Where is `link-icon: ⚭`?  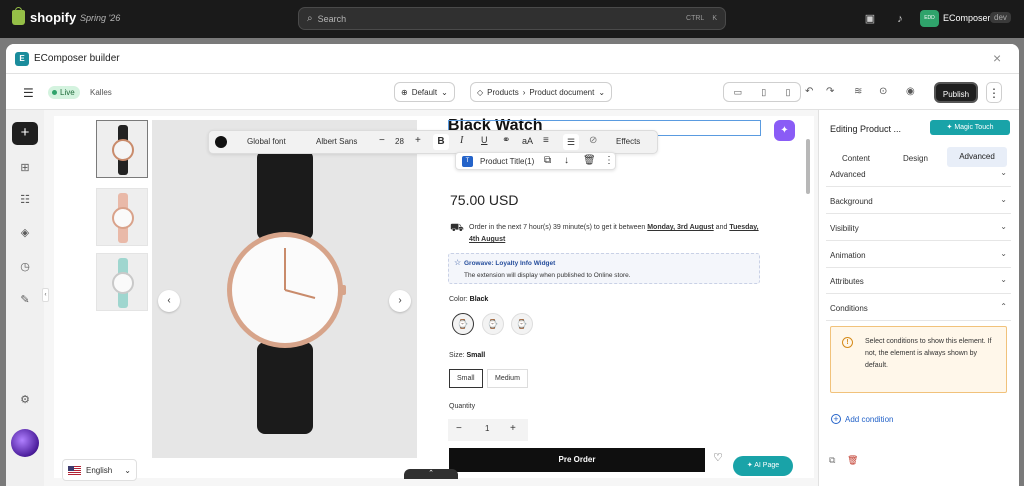
link-icon: ⚭ is located at coordinates (506, 140).